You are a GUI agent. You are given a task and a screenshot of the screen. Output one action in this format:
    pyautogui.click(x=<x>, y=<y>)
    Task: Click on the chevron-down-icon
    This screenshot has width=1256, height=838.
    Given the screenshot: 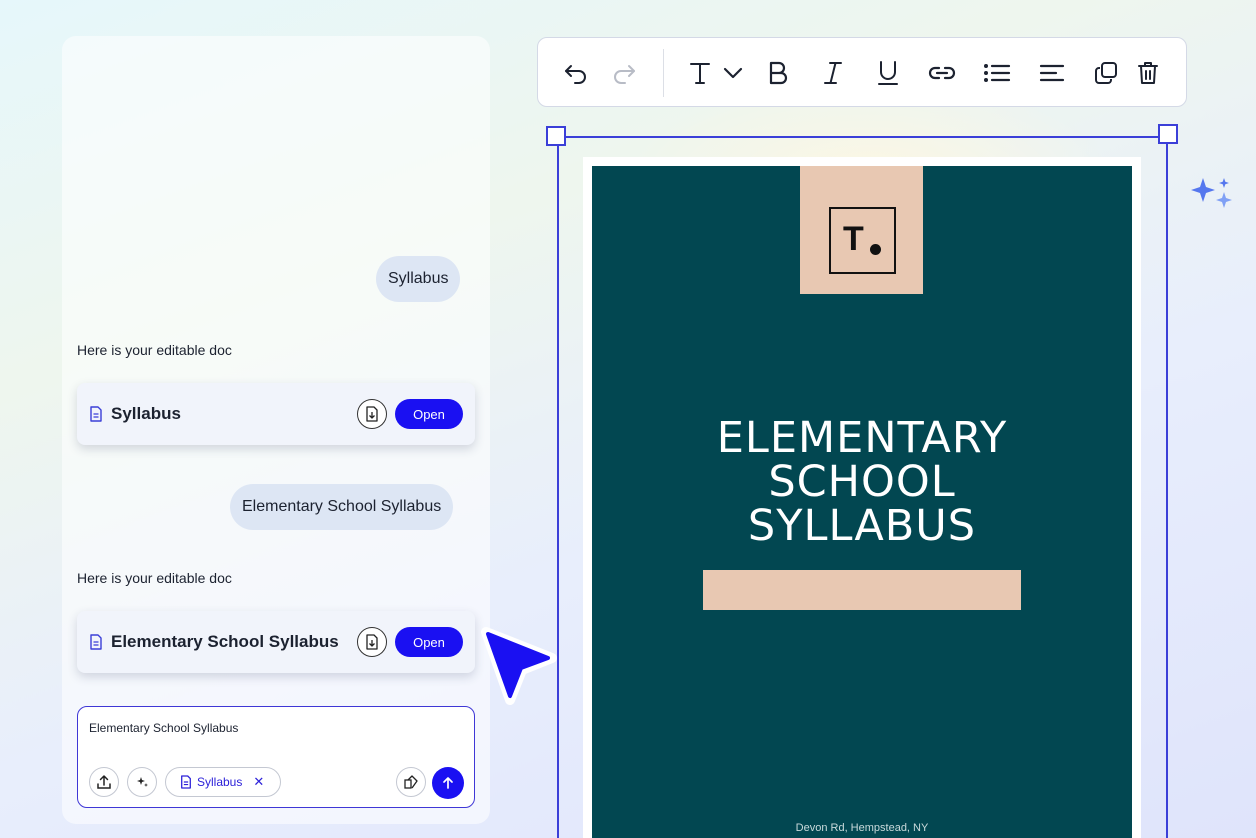 What is the action you would take?
    pyautogui.click(x=733, y=73)
    